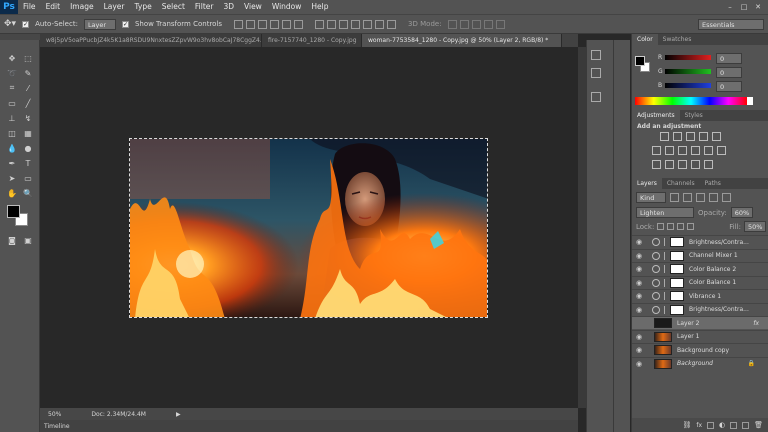 This screenshot has width=768, height=432. What do you see at coordinates (13, 211) in the screenshot?
I see `foreground-color-swatch-top` at bounding box center [13, 211].